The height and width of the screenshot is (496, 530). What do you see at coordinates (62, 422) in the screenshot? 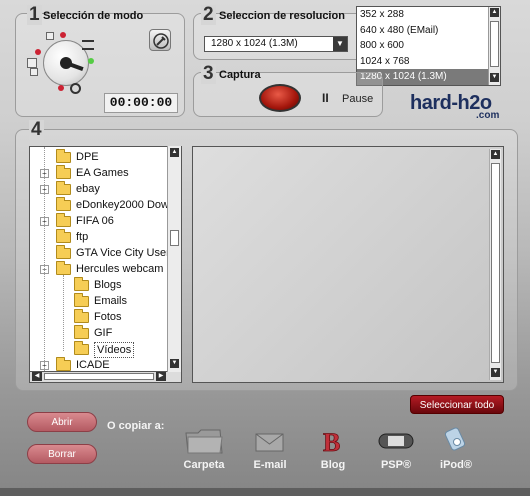
I see `open-button: Abrir` at bounding box center [62, 422].